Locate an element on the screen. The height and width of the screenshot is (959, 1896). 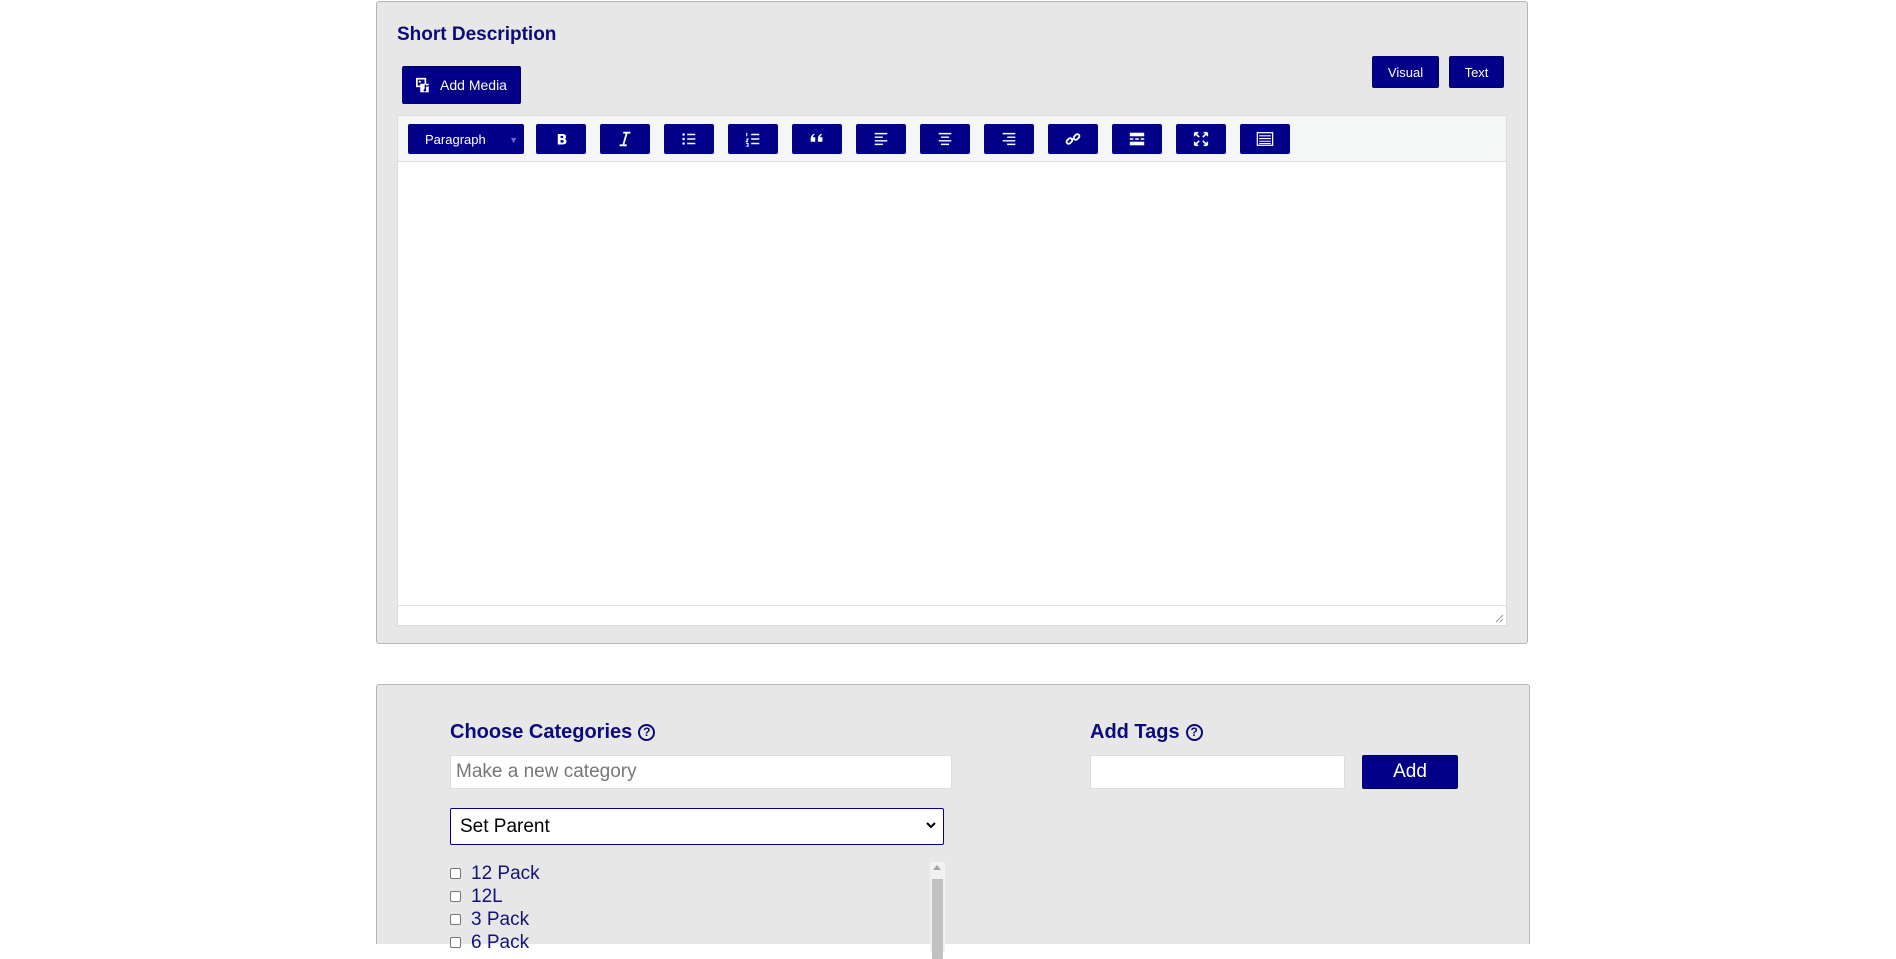
tab-text: Text is located at coordinates (1476, 72).